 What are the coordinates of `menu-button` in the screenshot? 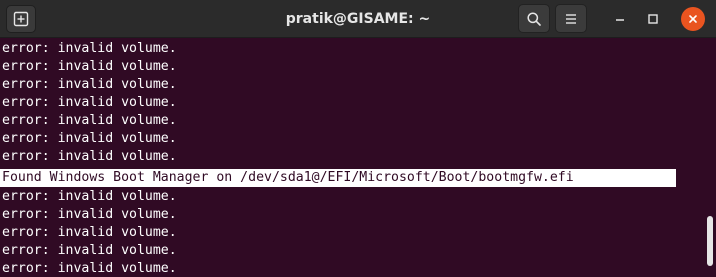 It's located at (571, 18).